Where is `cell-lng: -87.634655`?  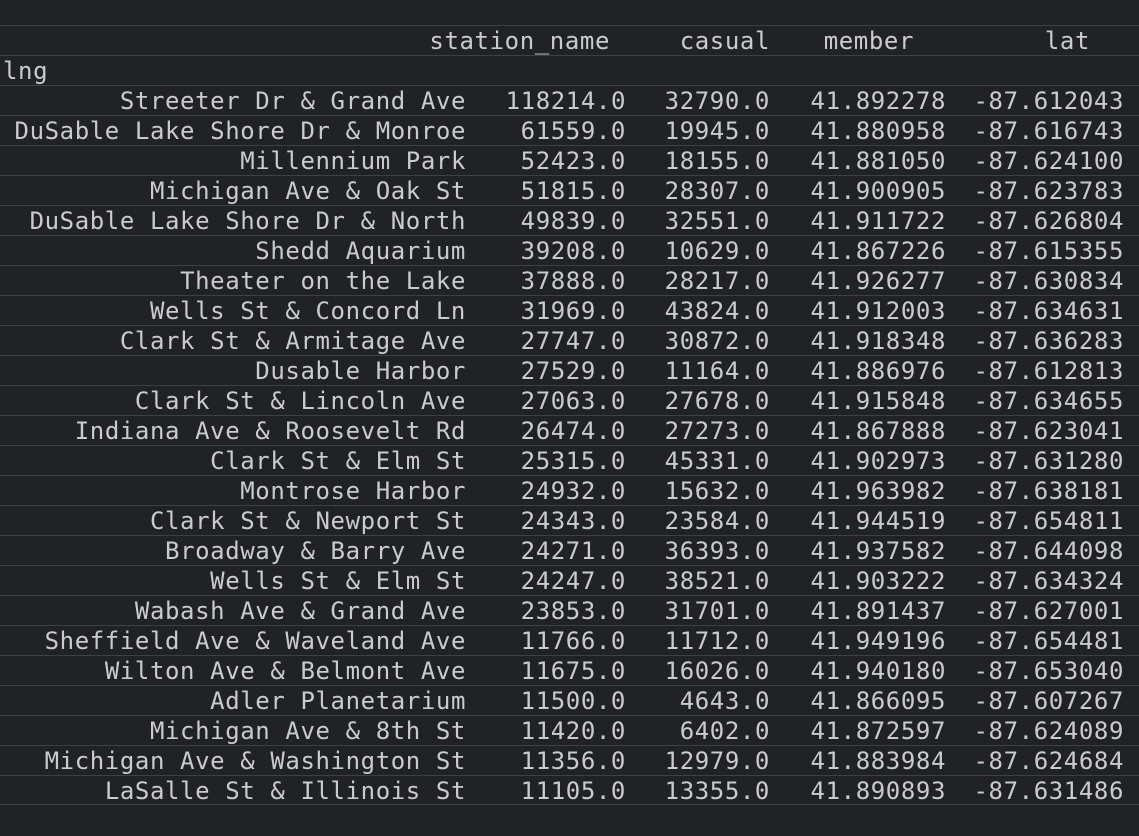
cell-lng: -87.634655 is located at coordinates (1048, 401).